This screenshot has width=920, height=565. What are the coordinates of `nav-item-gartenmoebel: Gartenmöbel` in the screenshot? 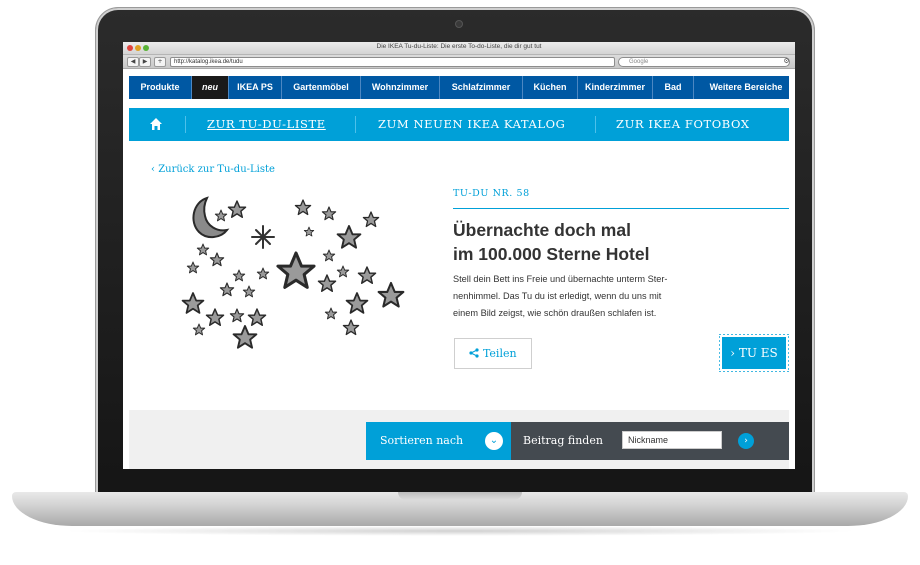 It's located at (321, 87).